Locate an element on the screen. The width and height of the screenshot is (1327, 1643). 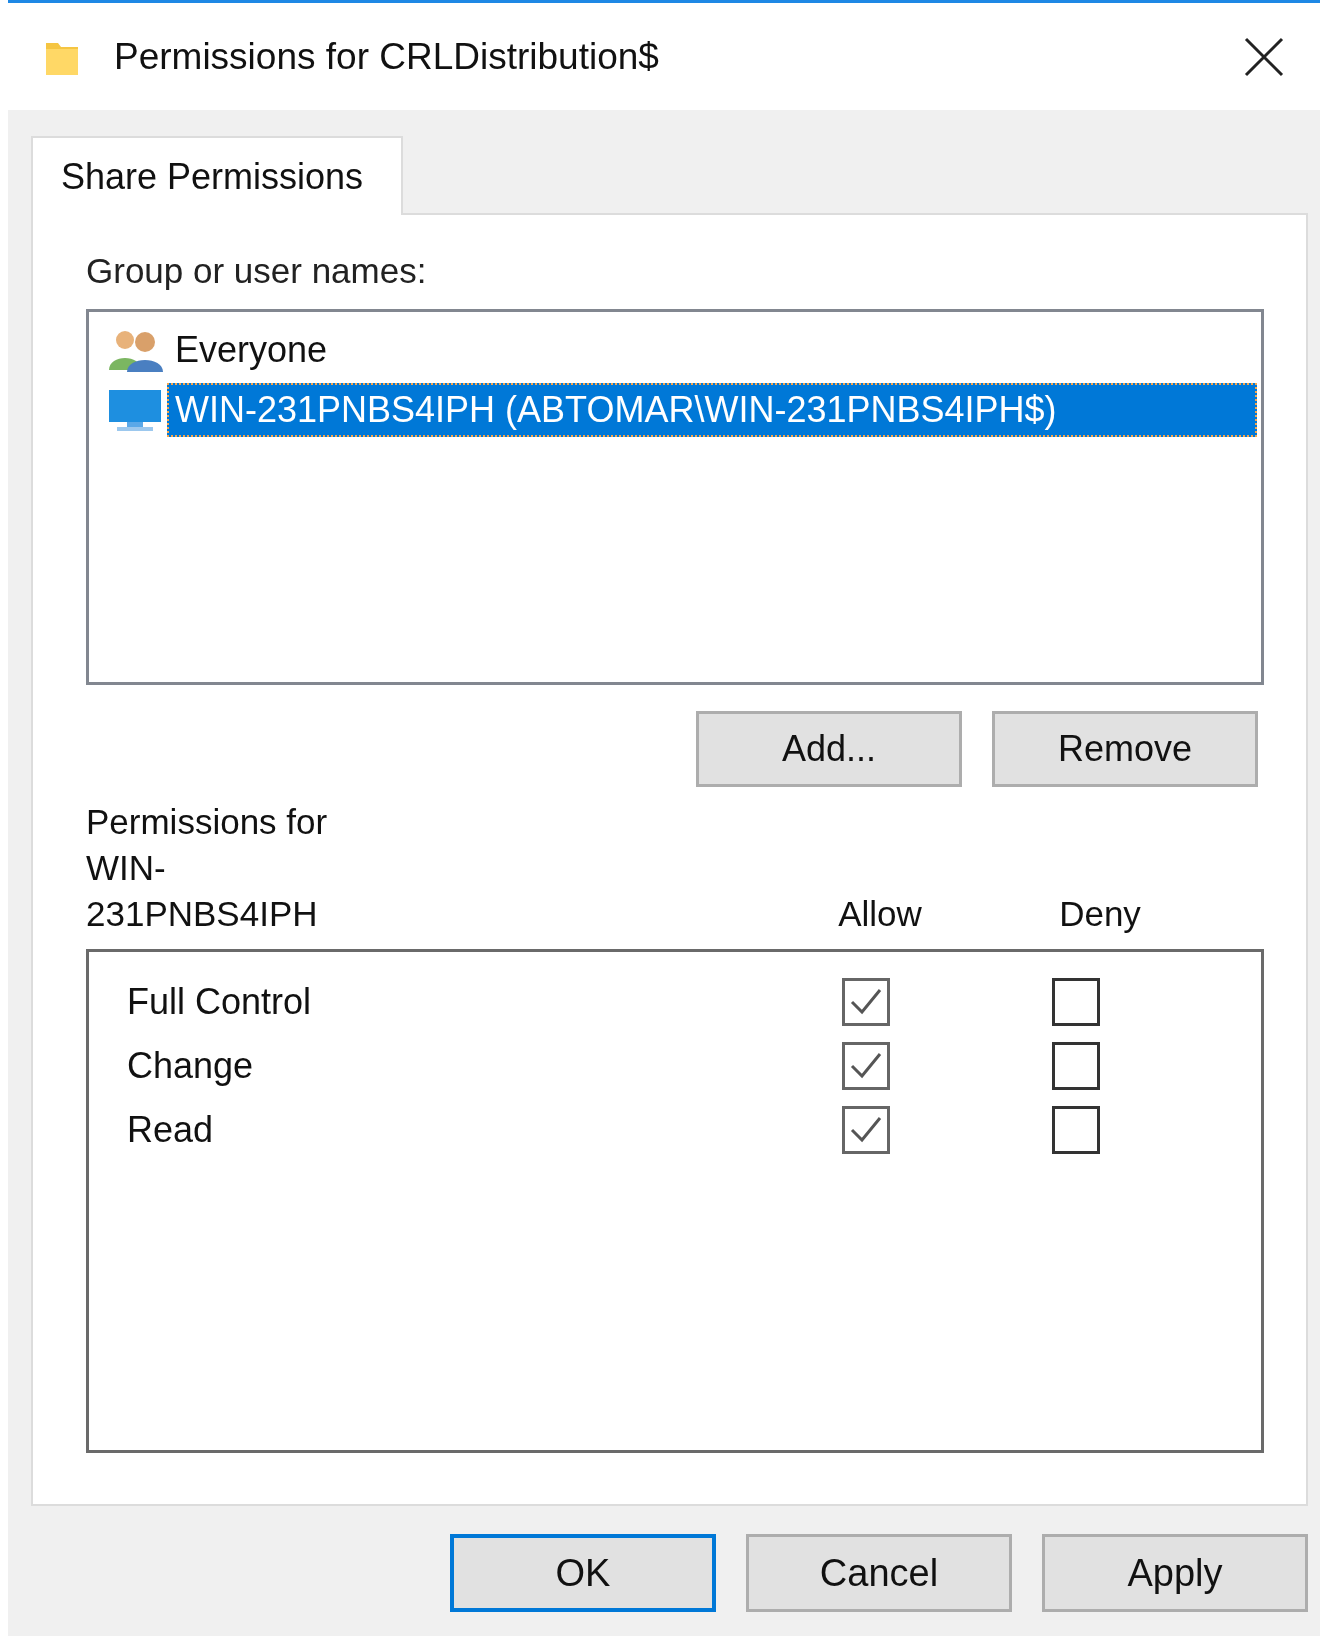
monitor-icon is located at coordinates (135, 410).